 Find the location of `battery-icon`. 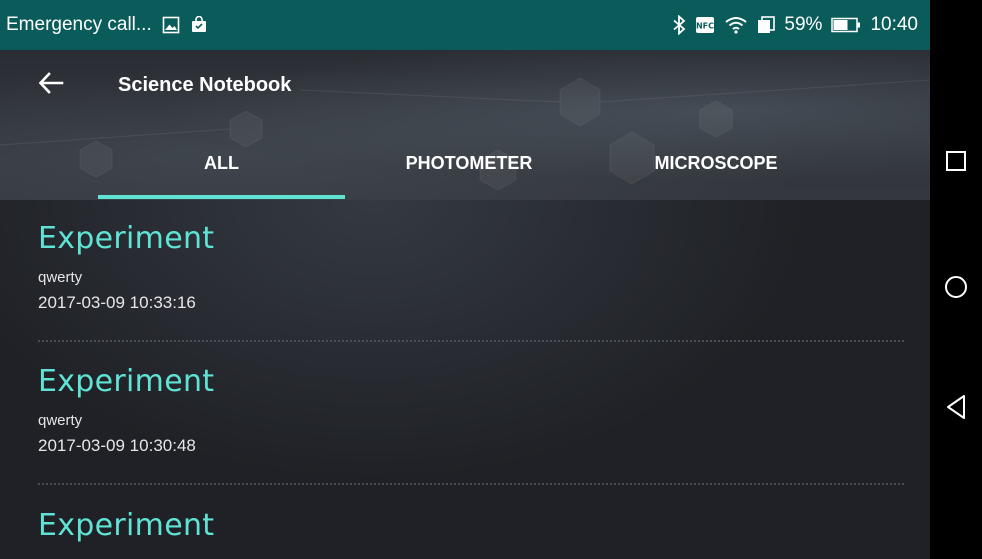

battery-icon is located at coordinates (846, 25).